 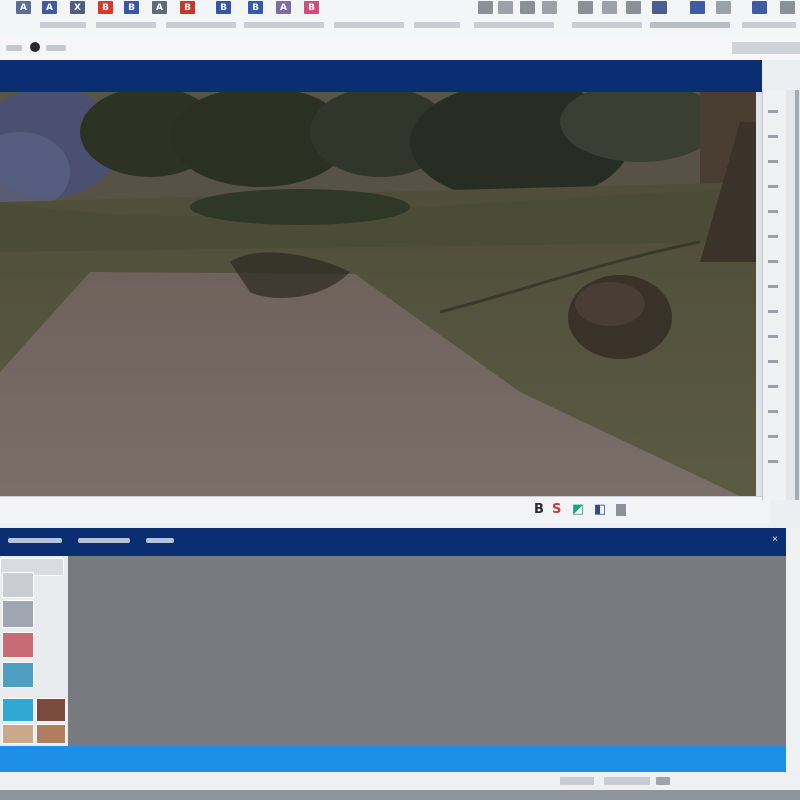 I want to click on menu-item-edit, so click(x=56, y=48).